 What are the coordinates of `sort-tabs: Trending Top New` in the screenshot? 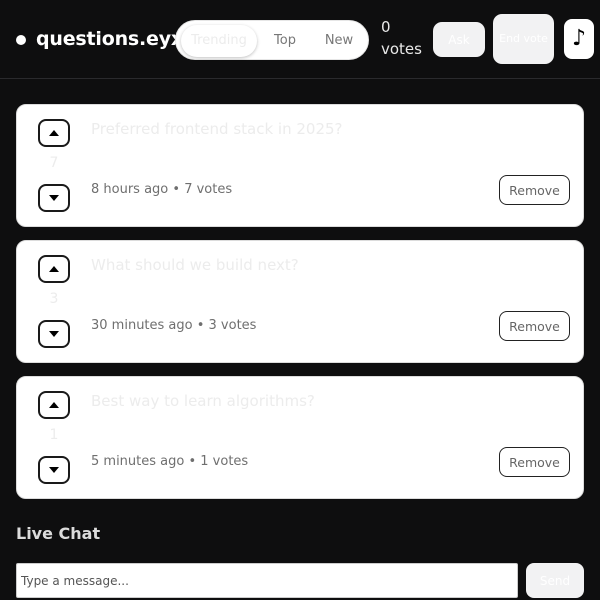 It's located at (272, 40).